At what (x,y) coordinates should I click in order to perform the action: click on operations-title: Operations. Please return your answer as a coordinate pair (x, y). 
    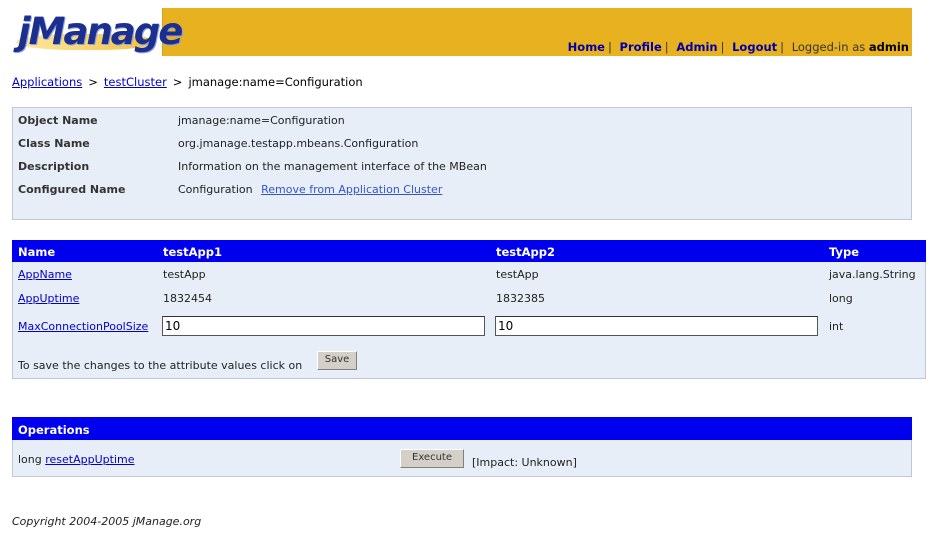
    Looking at the image, I should click on (54, 430).